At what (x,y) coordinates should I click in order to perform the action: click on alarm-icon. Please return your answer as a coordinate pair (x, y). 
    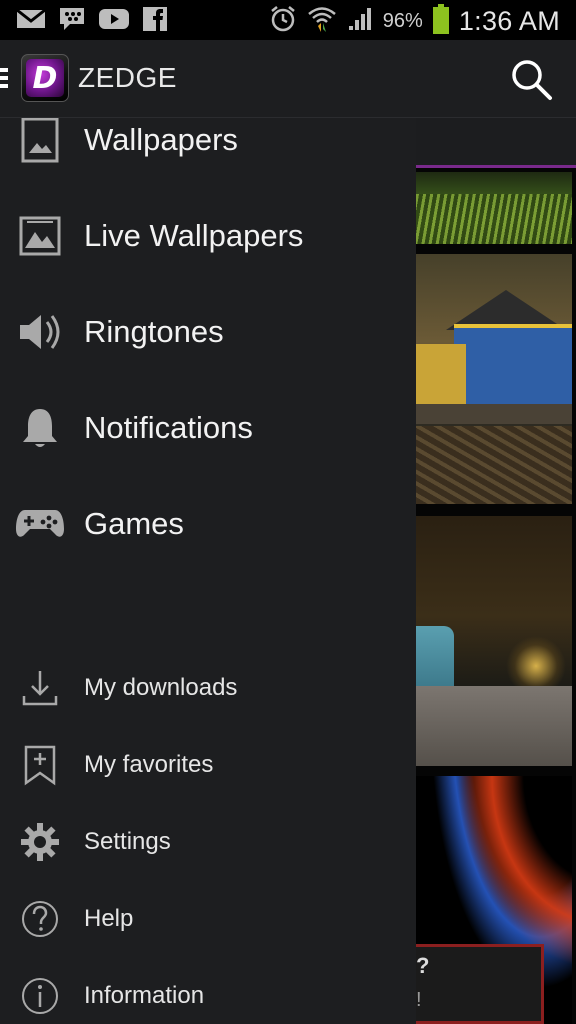
    Looking at the image, I should click on (283, 21).